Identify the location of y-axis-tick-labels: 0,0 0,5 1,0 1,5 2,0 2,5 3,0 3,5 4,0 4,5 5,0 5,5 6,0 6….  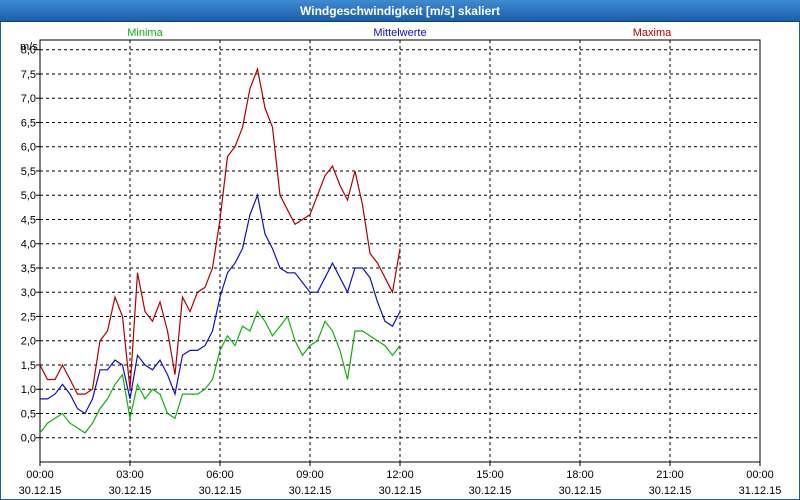
(28, 245).